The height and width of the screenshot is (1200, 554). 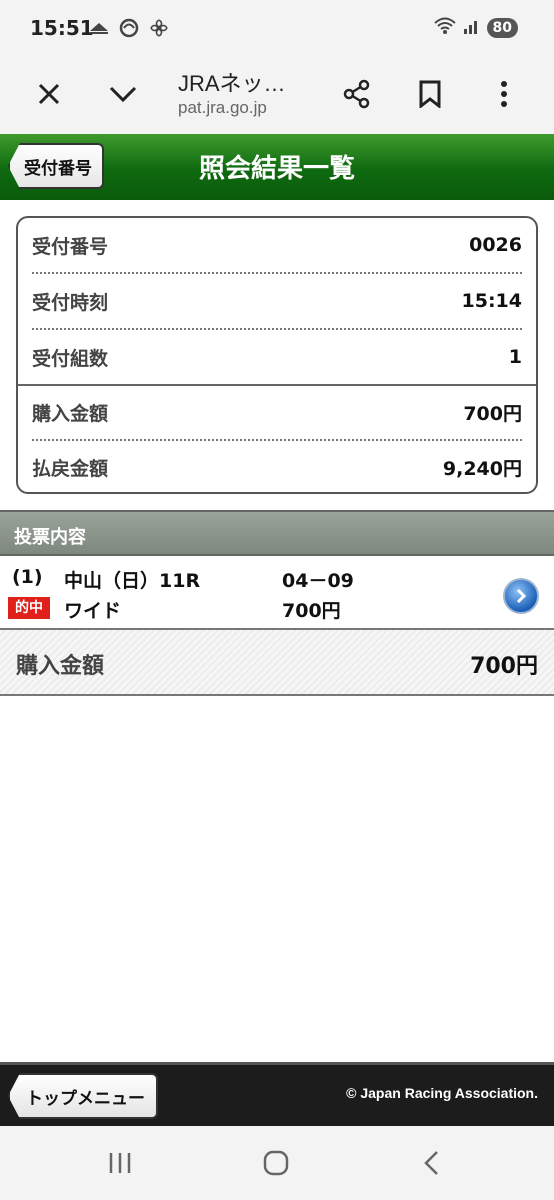 I want to click on bet-type: ワイド, so click(x=93, y=611).